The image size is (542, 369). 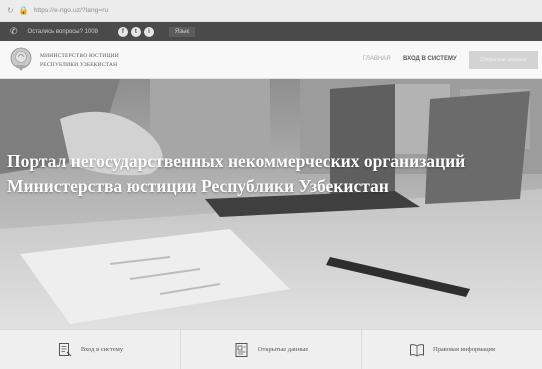 I want to click on ministry-line-1: МИНИСТЕРСТВО ЮСТИЦИИ, so click(x=79, y=56).